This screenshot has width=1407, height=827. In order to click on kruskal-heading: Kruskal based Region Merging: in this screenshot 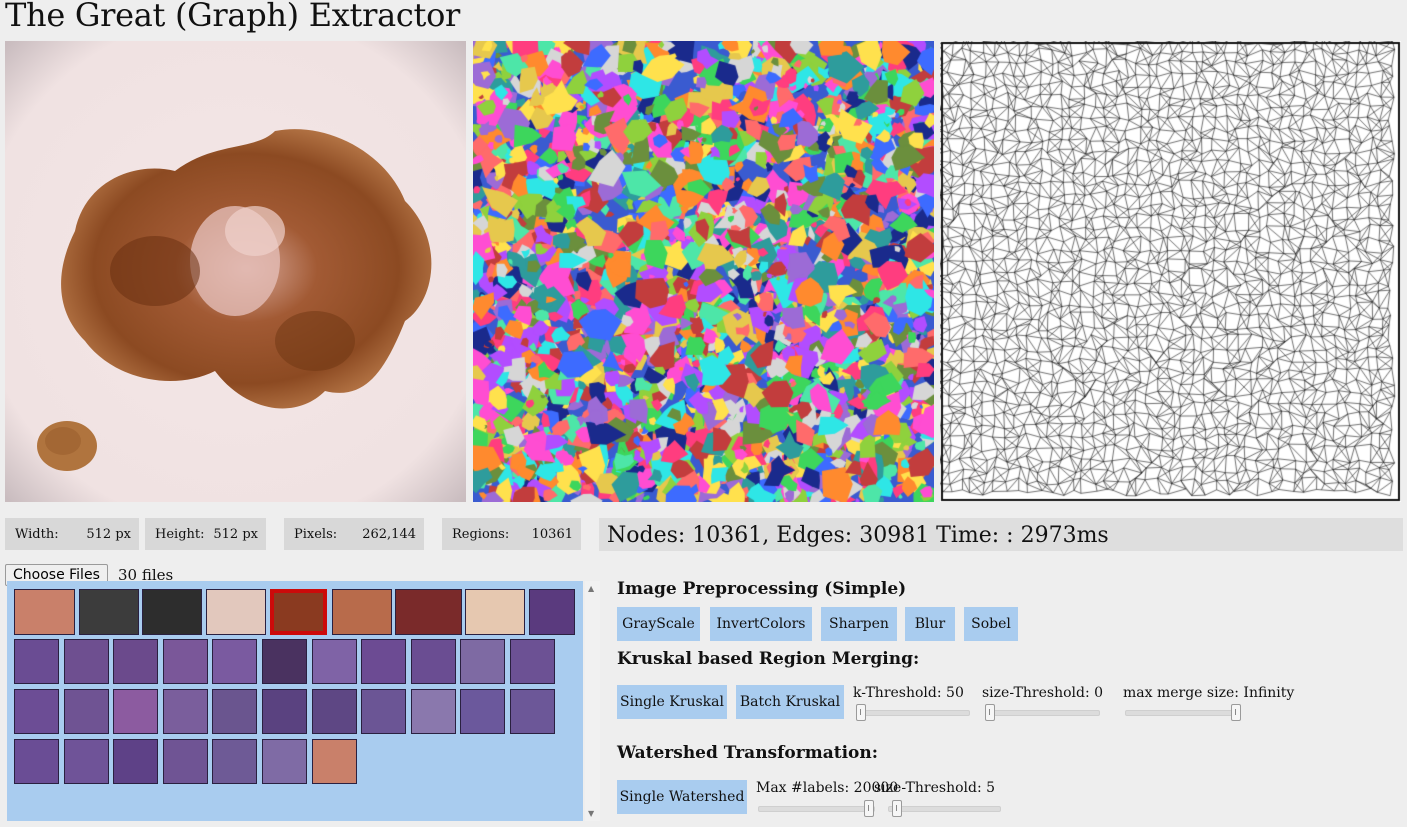, I will do `click(768, 659)`.